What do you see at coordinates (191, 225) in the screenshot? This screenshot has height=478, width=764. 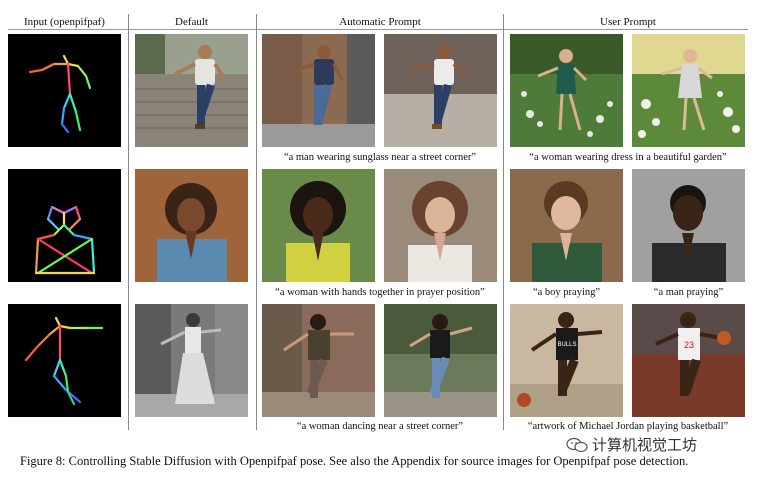 I see `default-image-woman-praying` at bounding box center [191, 225].